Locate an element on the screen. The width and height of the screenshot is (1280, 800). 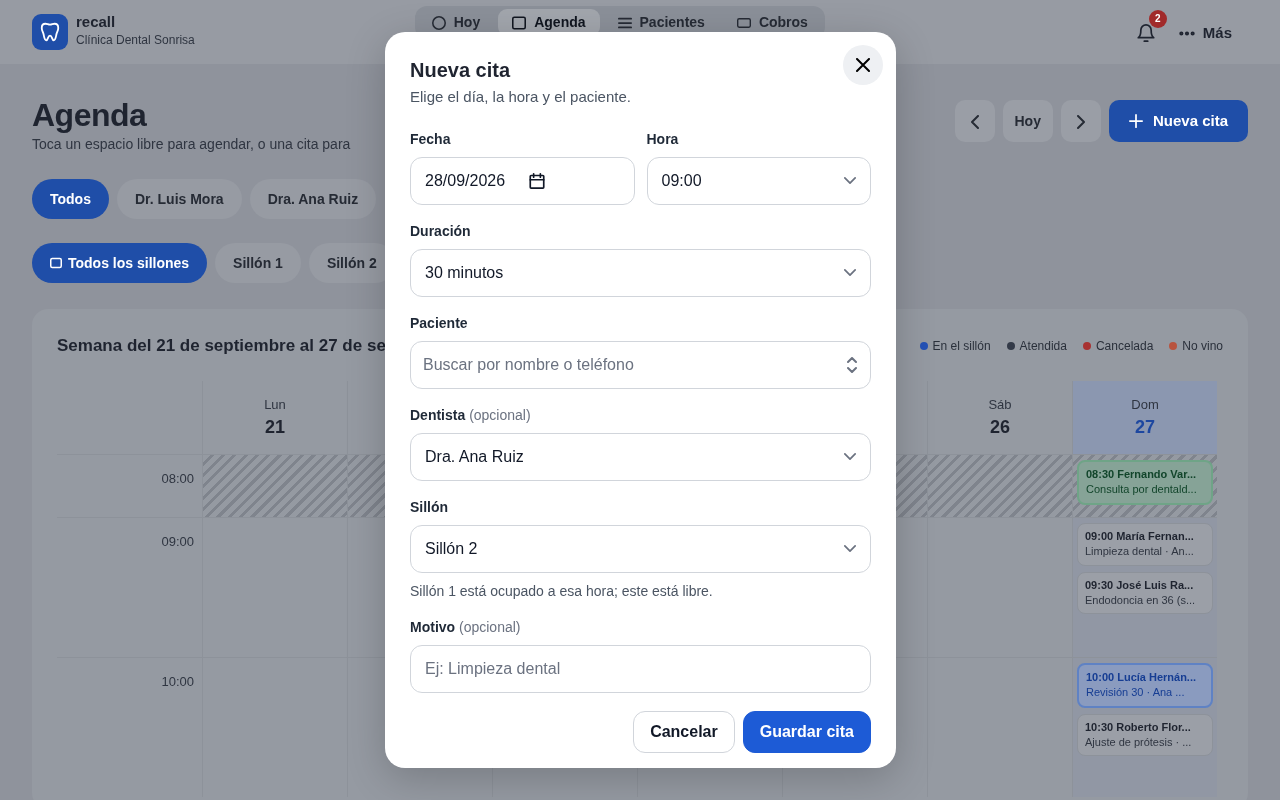
weekday-label: Lun is located at coordinates (275, 404).